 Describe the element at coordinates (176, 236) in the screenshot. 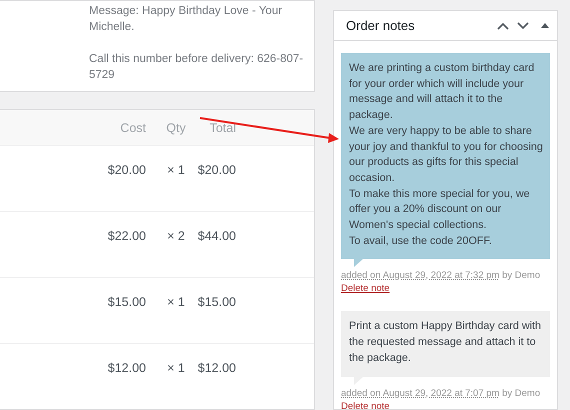

I see `quantity-cell-text: × 2` at that location.